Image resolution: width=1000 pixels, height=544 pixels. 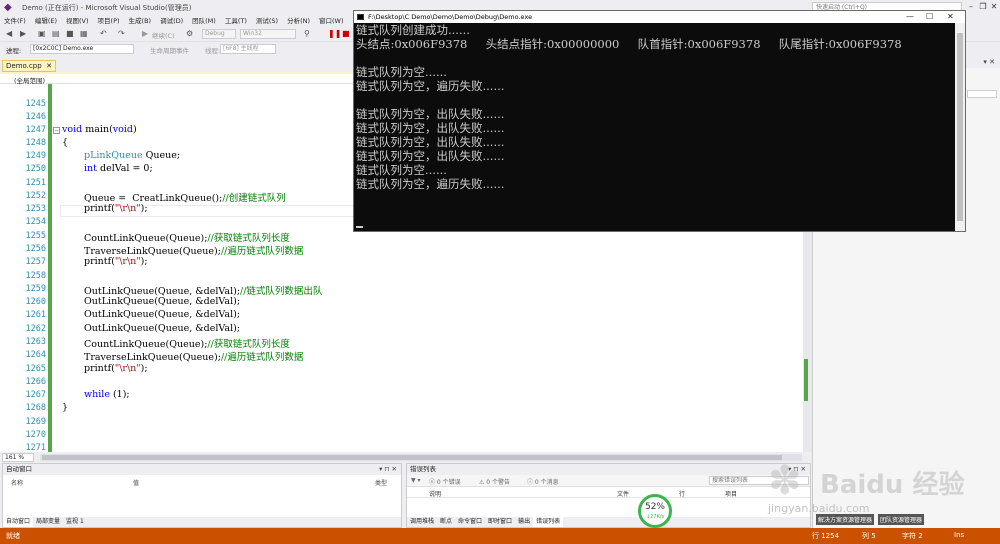 What do you see at coordinates (248, 49) in the screenshot?
I see `thread-select: [6F8] 主线程` at bounding box center [248, 49].